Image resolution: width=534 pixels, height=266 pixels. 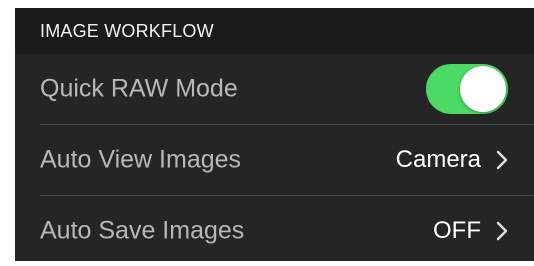 I want to click on auto-save-images-label: Auto Save Images, so click(x=142, y=230).